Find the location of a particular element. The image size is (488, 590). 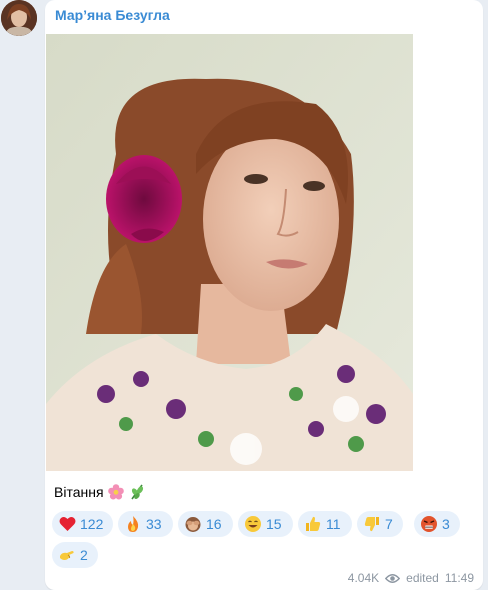

view-count: 4.04K is located at coordinates (363, 578).